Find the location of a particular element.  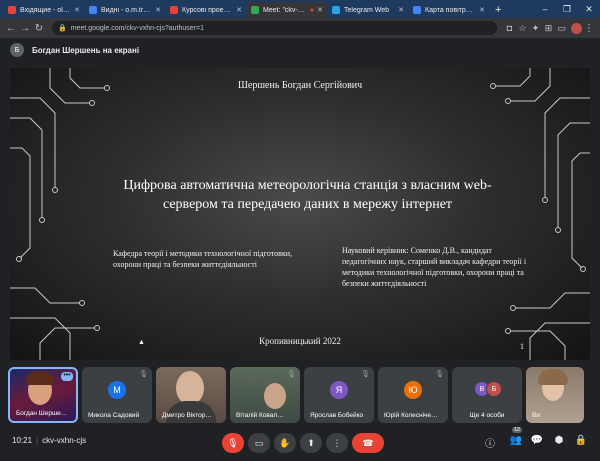

browser-tab: Telegram Web ✕ is located at coordinates (368, 10).